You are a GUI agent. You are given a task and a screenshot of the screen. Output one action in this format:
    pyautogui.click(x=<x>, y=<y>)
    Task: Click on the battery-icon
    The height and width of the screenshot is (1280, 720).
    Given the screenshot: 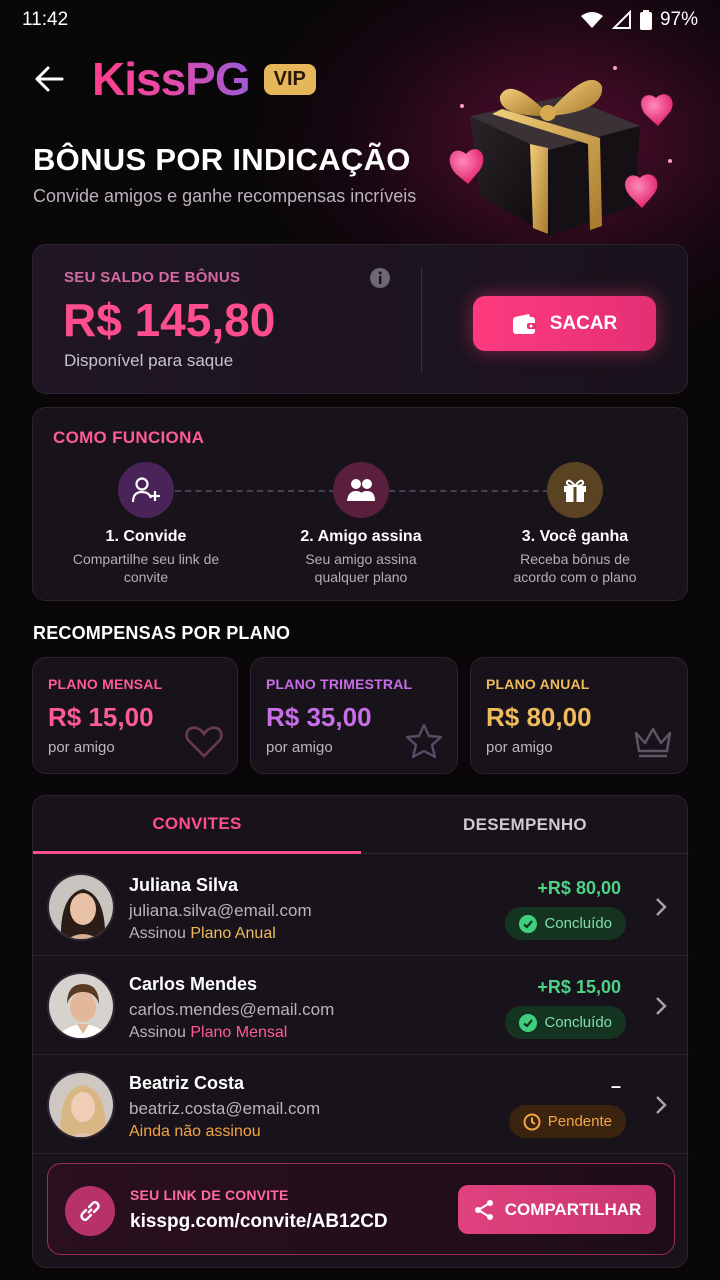 What is the action you would take?
    pyautogui.click(x=645, y=20)
    